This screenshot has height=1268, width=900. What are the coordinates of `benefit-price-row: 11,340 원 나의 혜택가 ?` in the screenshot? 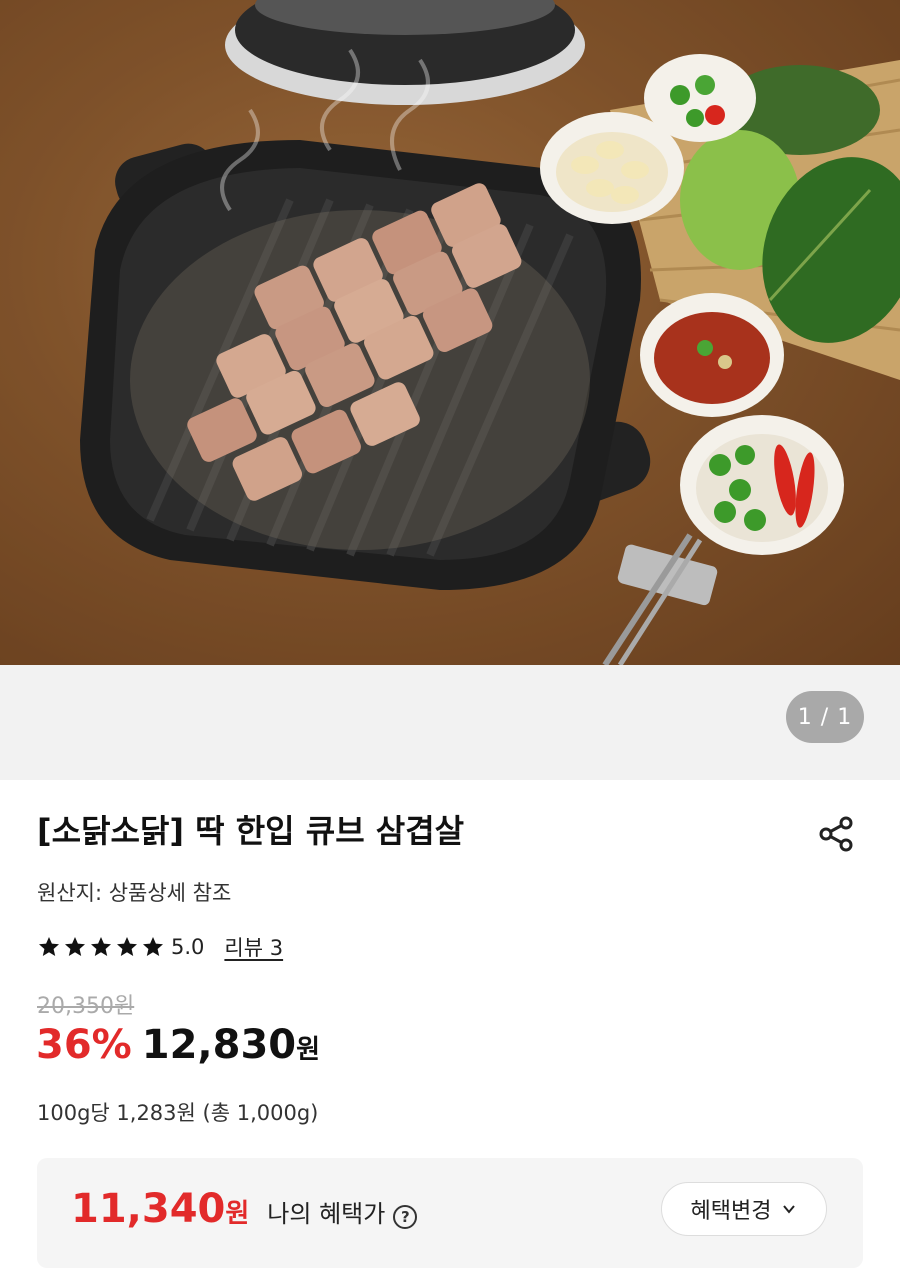 It's located at (244, 1209).